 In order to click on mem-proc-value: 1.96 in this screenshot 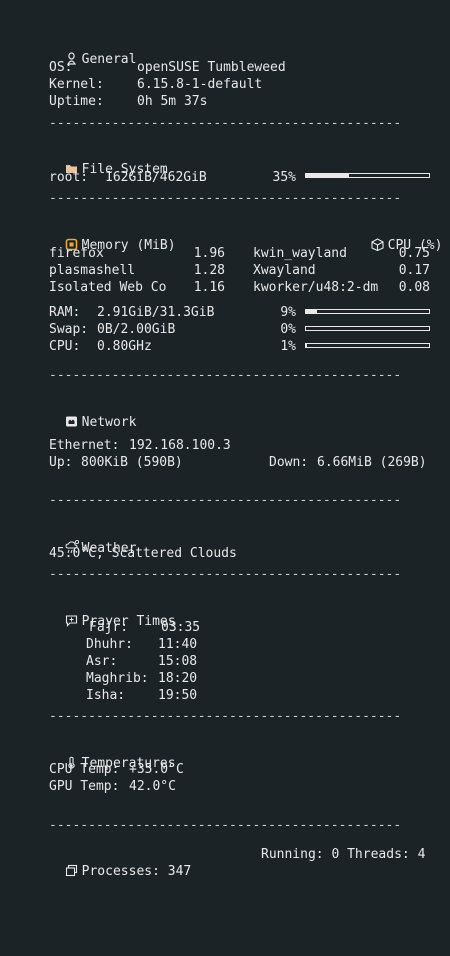, I will do `click(209, 253)`.